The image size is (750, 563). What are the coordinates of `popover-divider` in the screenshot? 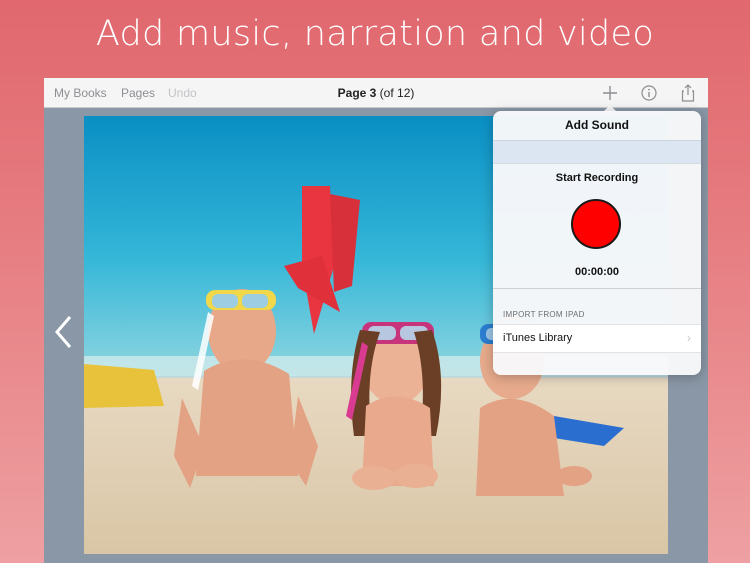 It's located at (597, 288).